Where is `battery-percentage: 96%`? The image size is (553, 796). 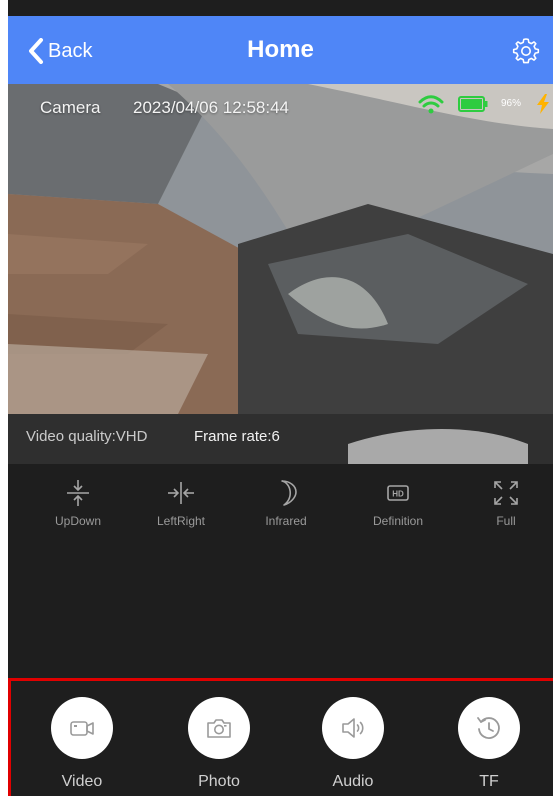
battery-percentage: 96% is located at coordinates (511, 103).